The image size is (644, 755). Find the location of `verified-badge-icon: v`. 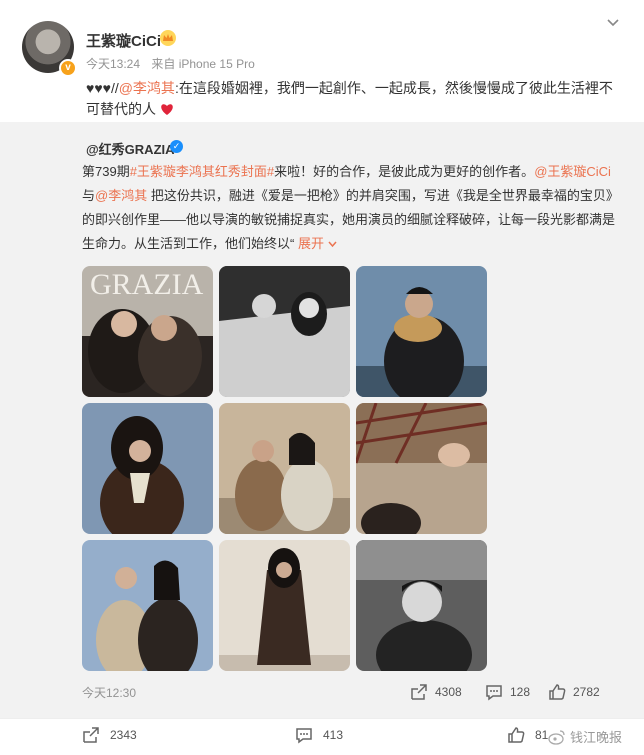

verified-badge-icon: v is located at coordinates (68, 68).